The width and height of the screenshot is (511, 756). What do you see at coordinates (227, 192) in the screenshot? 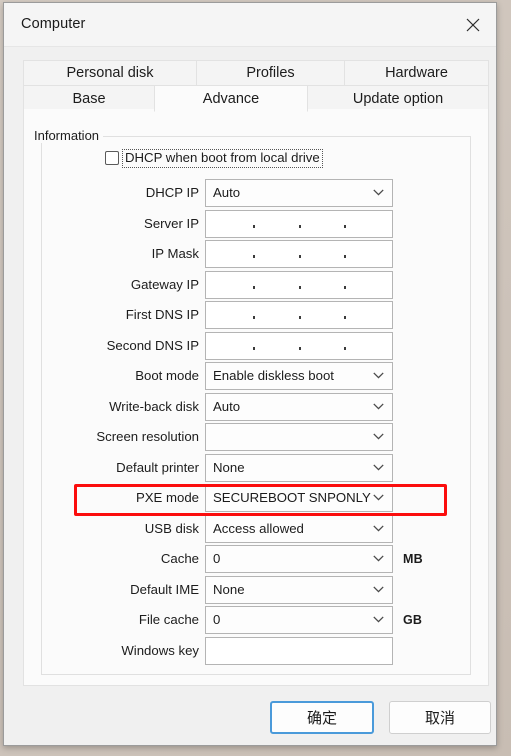
I see `value-dhcp-ip: Auto` at bounding box center [227, 192].